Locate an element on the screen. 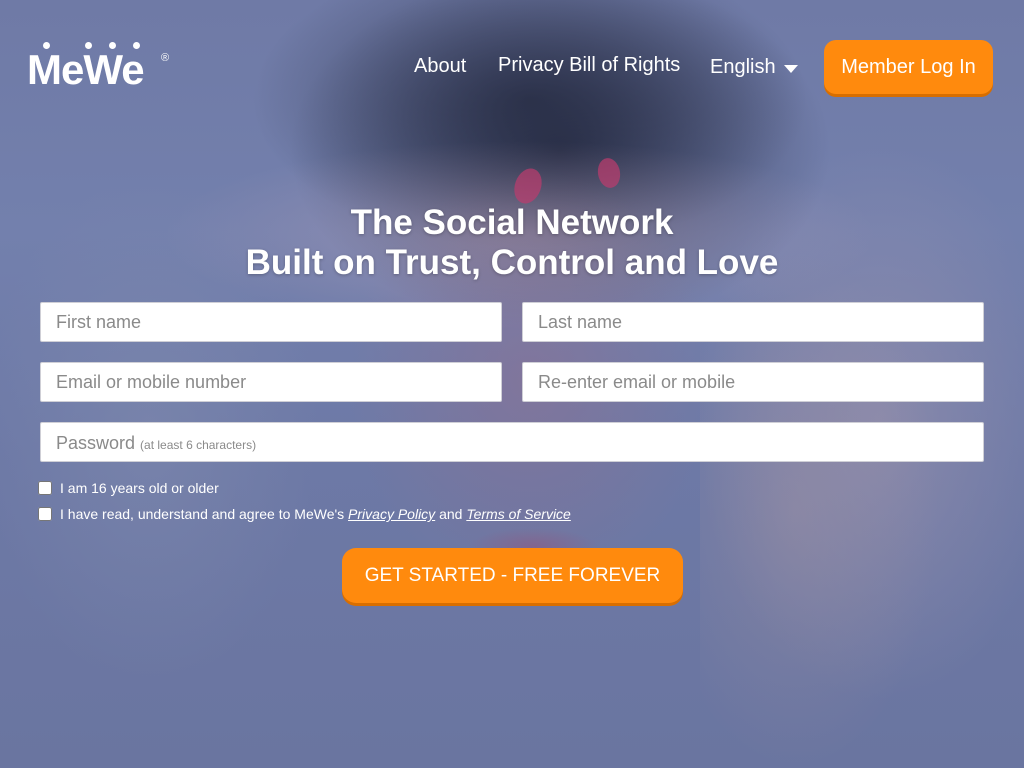 The image size is (1024, 768). member-login-button: Member Log In is located at coordinates (908, 67).